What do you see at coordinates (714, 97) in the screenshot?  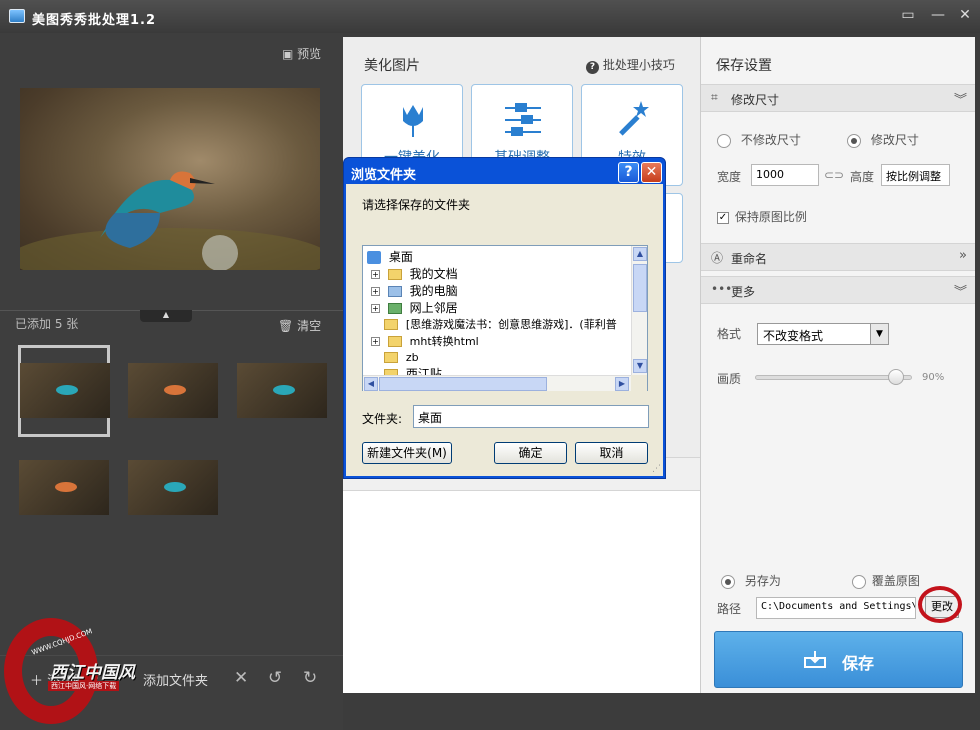 I see `crop-icon: ⌗` at bounding box center [714, 97].